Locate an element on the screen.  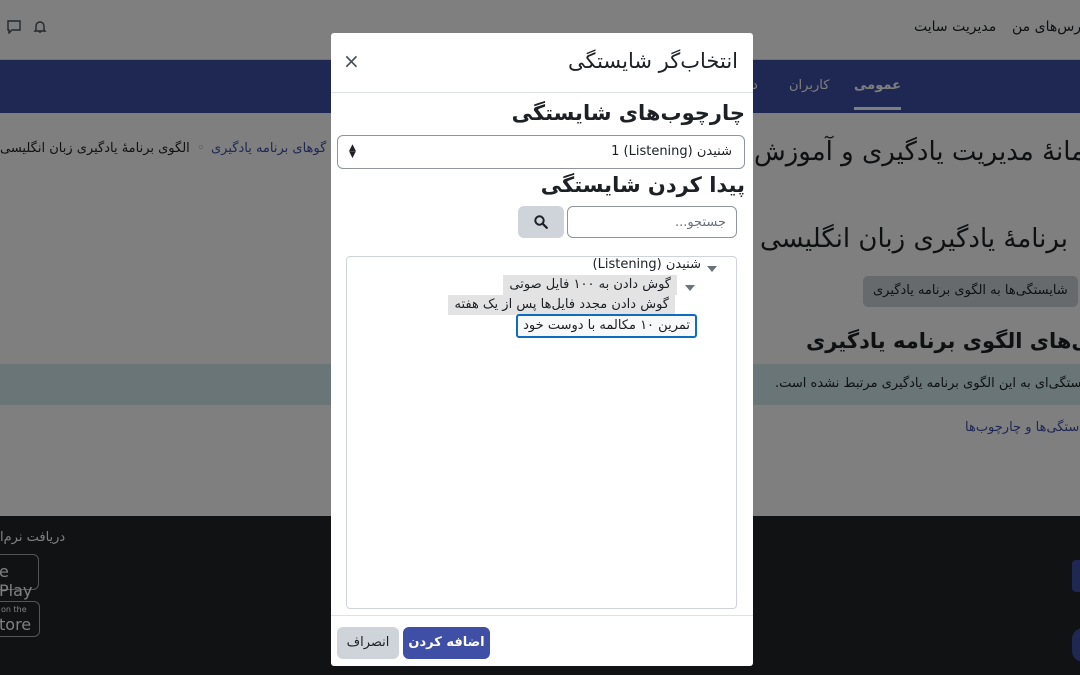
search-input is located at coordinates (652, 222).